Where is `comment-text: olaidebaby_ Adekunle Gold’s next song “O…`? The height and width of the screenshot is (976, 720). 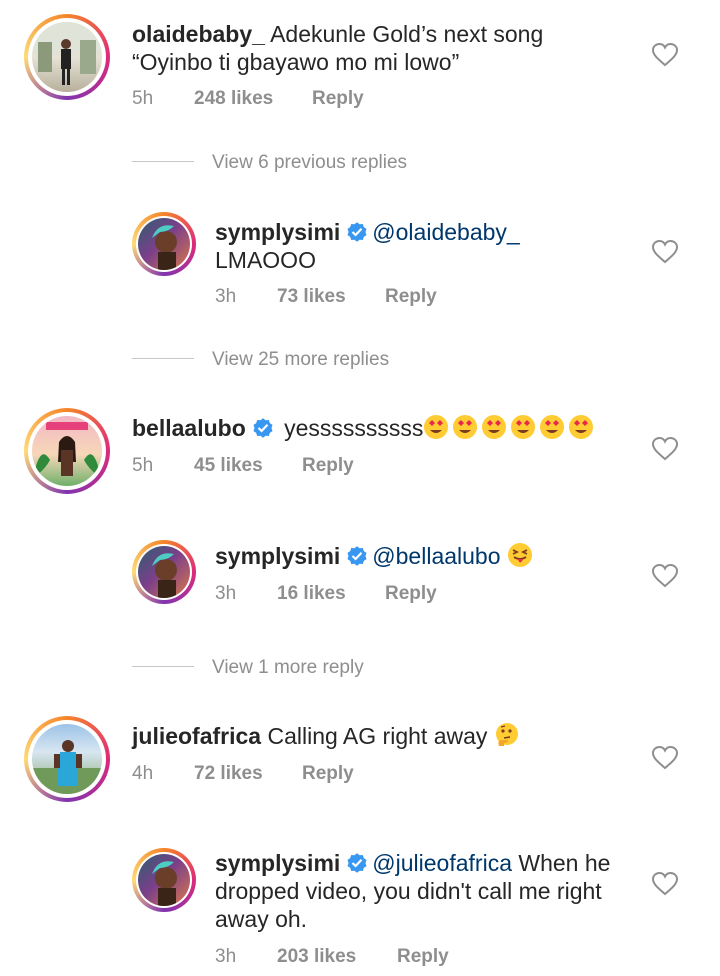
comment-text: olaidebaby_ Adekunle Gold’s next song “O… is located at coordinates (367, 48).